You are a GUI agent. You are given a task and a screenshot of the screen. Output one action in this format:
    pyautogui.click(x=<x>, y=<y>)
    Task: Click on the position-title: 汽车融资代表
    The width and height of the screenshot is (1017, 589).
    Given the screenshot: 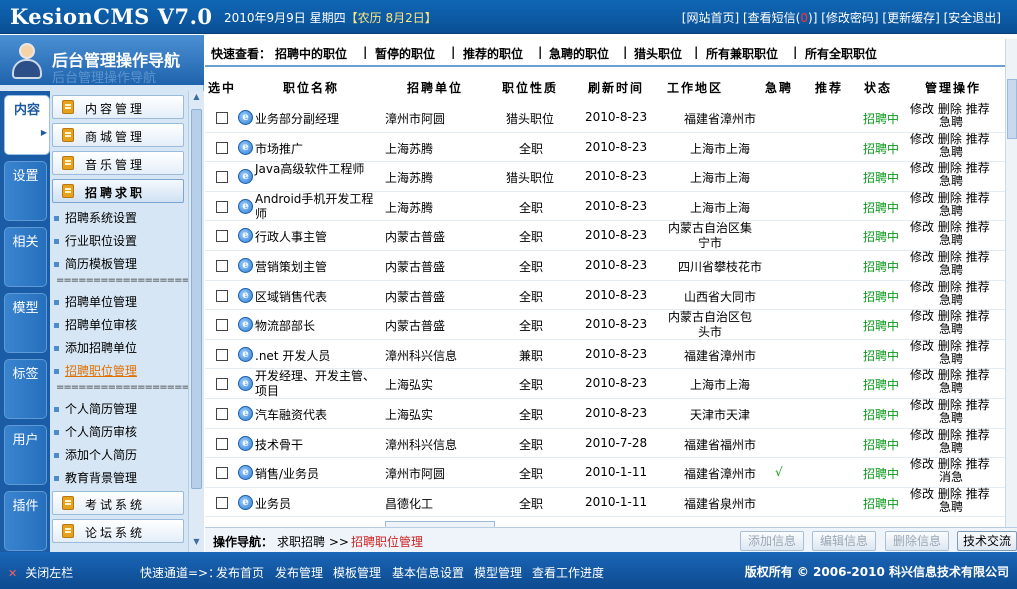 What is the action you would take?
    pyautogui.click(x=319, y=414)
    